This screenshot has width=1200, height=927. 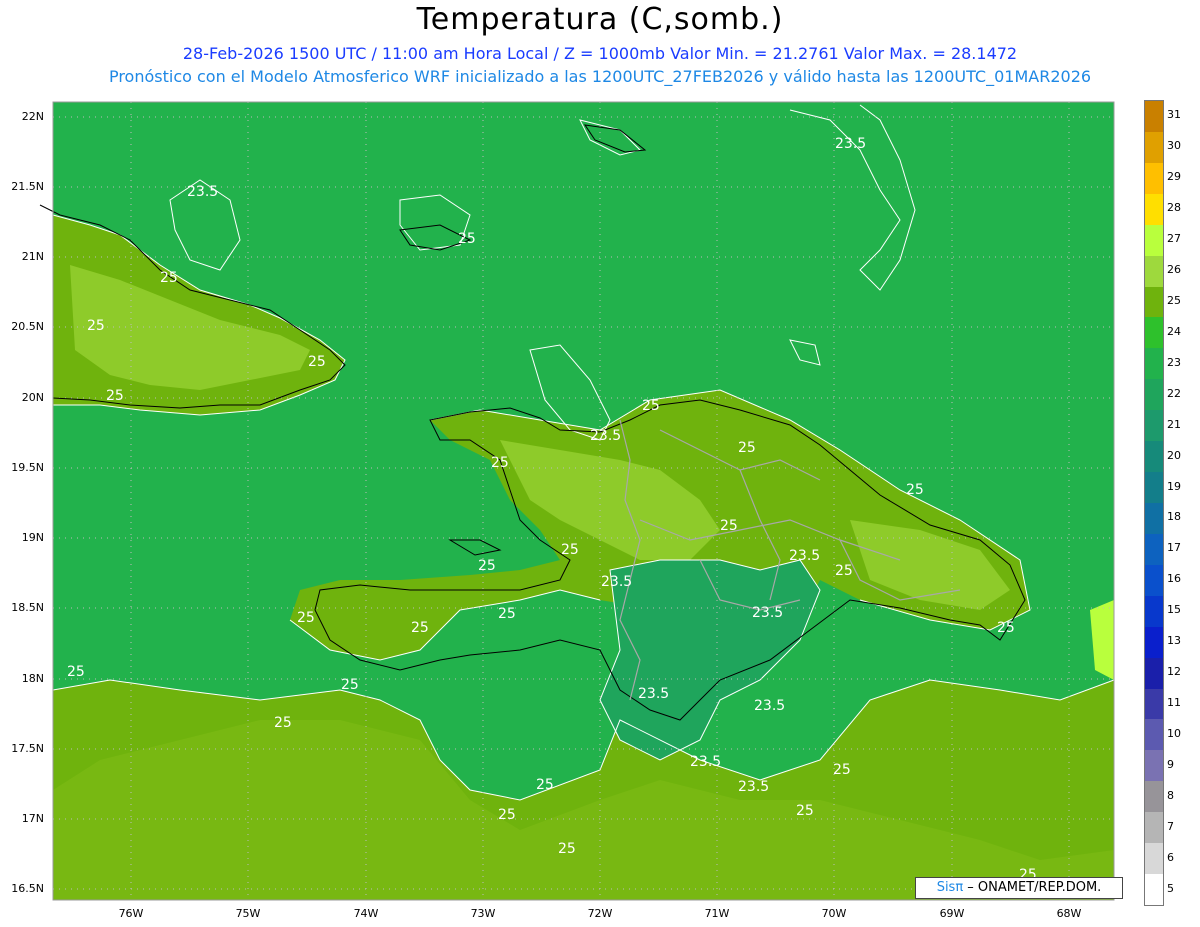 What do you see at coordinates (1174, 146) in the screenshot?
I see `colorbar-label: 30` at bounding box center [1174, 146].